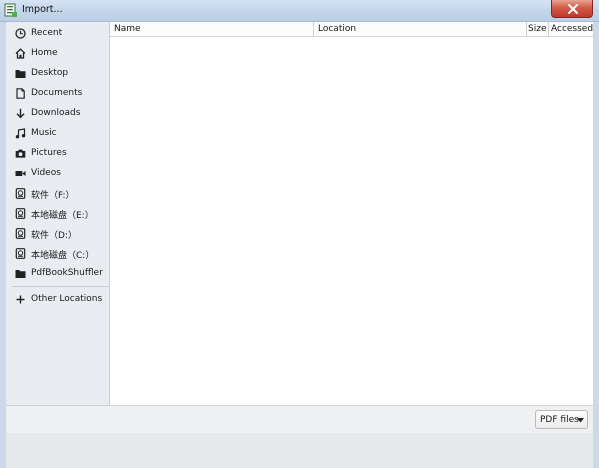  I want to click on sidebar-item-drive-d: 软件（D:）, so click(58, 233).